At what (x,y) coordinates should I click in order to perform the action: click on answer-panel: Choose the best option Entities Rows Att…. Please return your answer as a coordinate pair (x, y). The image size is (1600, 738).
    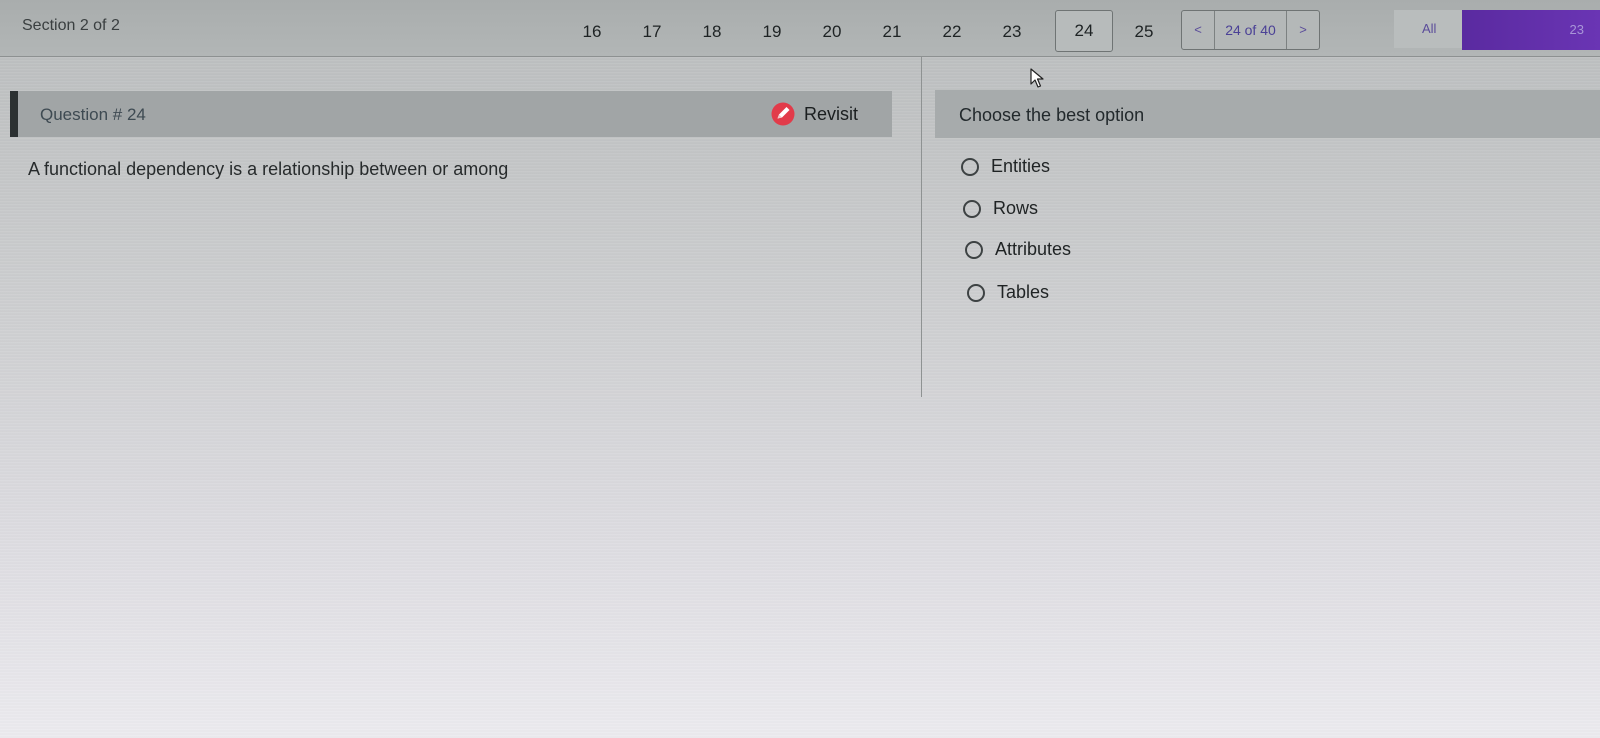
    Looking at the image, I should click on (1267, 196).